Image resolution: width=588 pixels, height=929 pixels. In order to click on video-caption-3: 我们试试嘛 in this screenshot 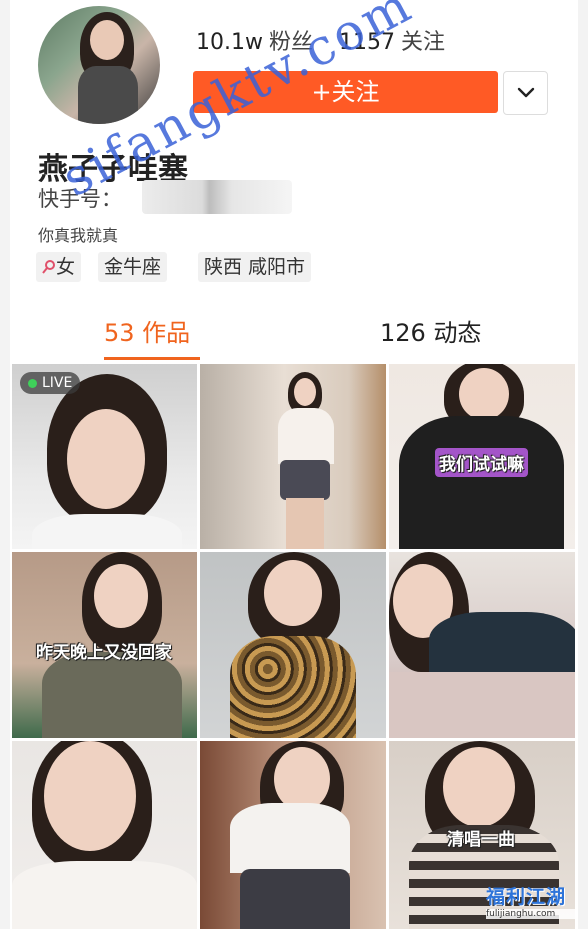, I will do `click(481, 462)`.